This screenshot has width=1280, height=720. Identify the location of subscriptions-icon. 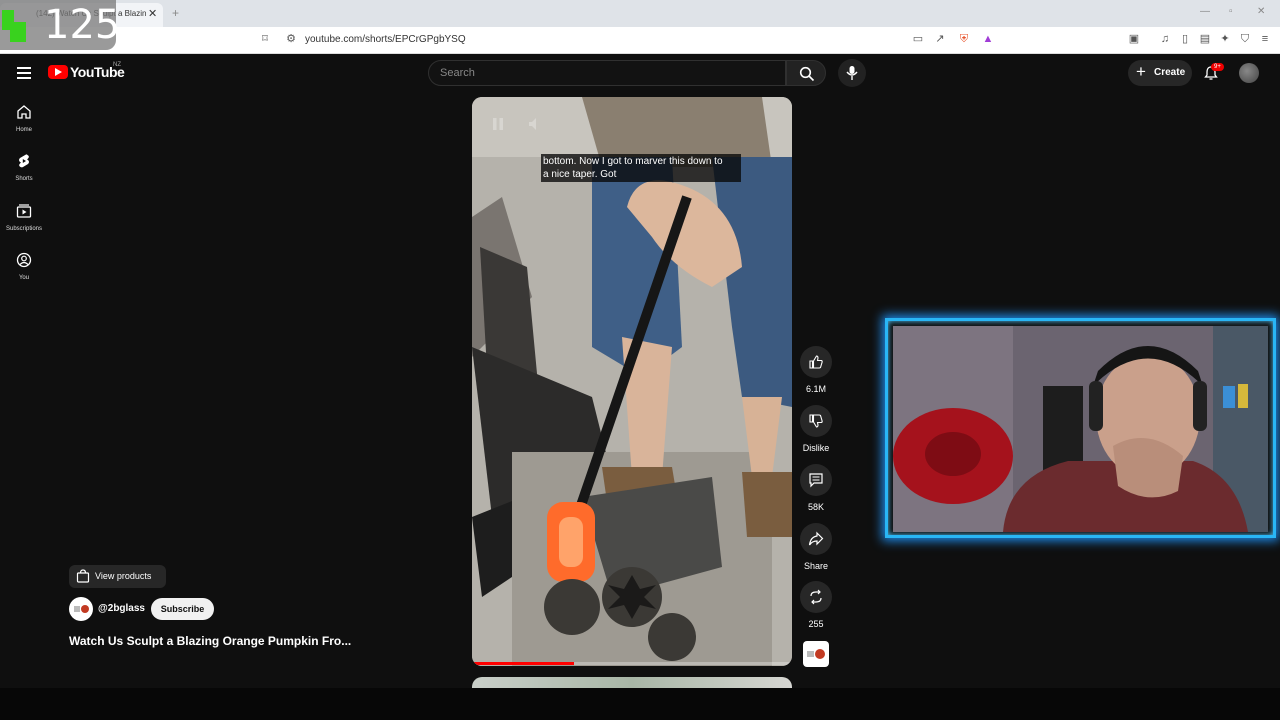
(24, 211).